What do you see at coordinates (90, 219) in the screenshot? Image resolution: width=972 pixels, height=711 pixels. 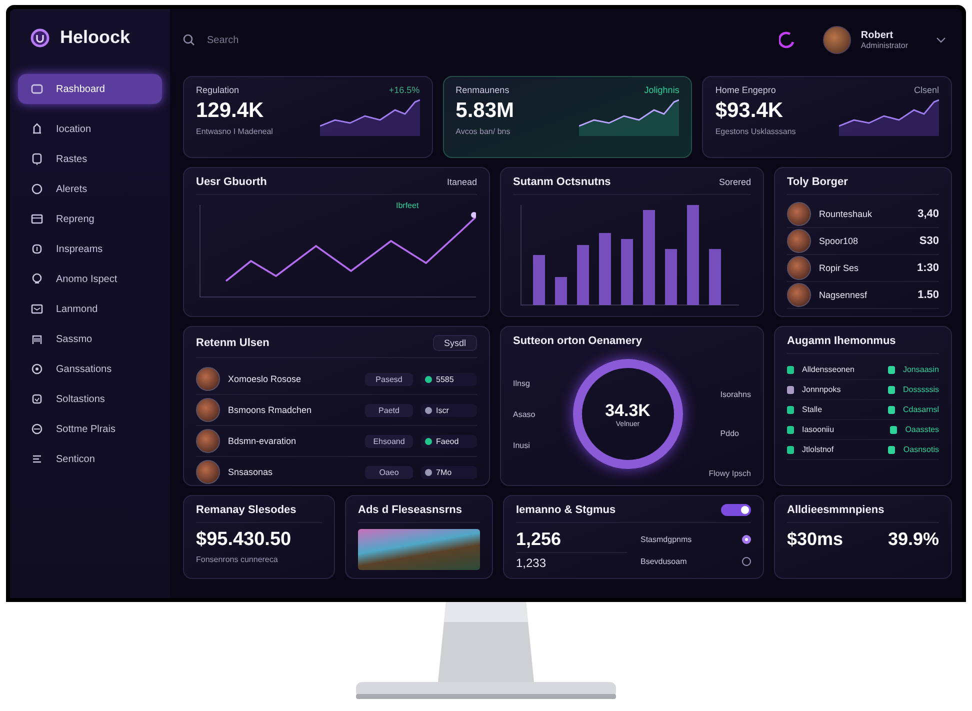 I see `sidebar-item: Repreng` at bounding box center [90, 219].